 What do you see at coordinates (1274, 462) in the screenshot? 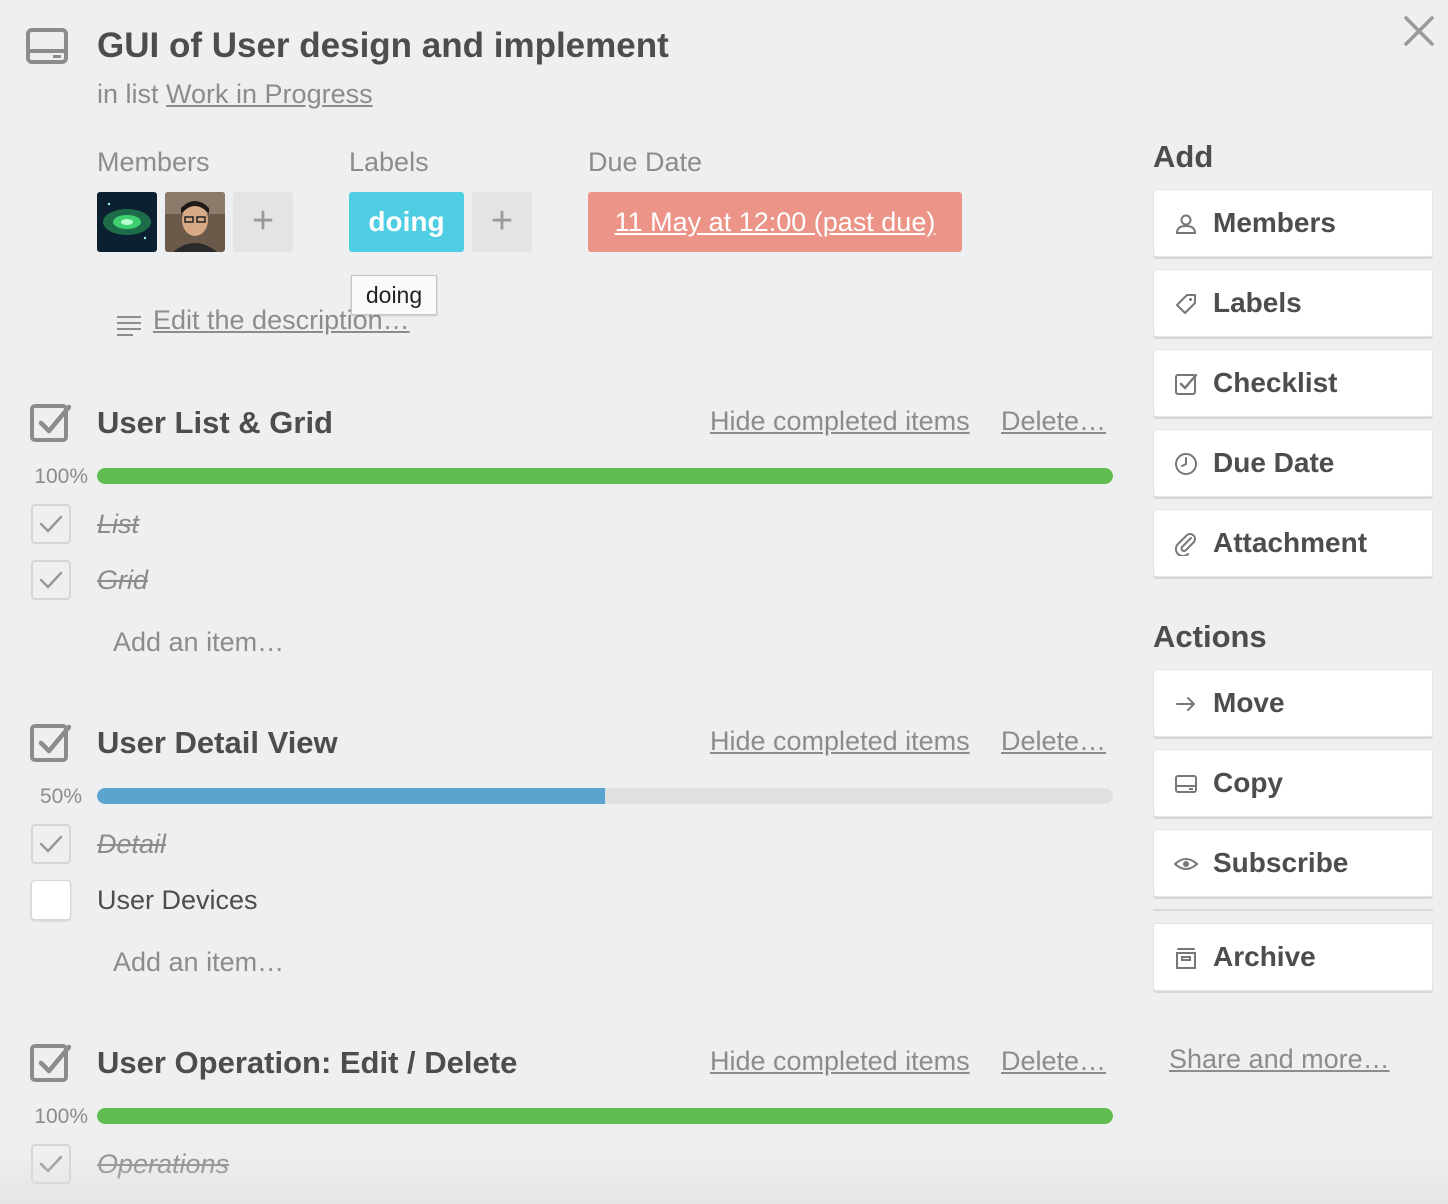
I see `button-label: Due Date` at bounding box center [1274, 462].